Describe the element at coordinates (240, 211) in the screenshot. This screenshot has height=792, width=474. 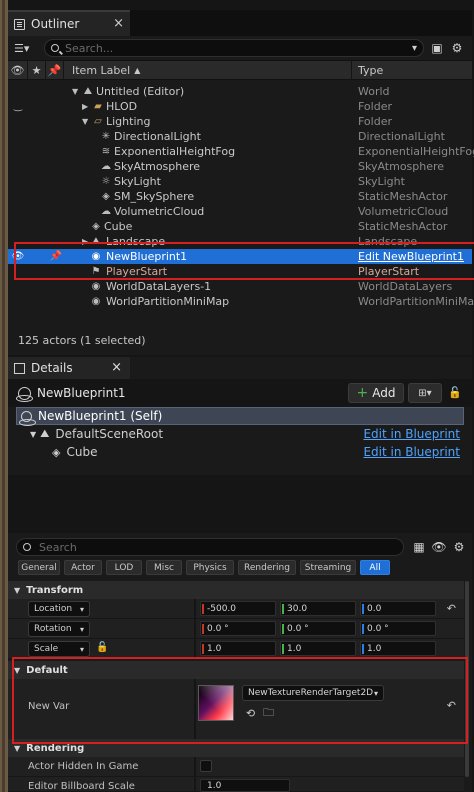
I see `table-row: ☁ VolumetricCloud VolumetricCloud` at that location.